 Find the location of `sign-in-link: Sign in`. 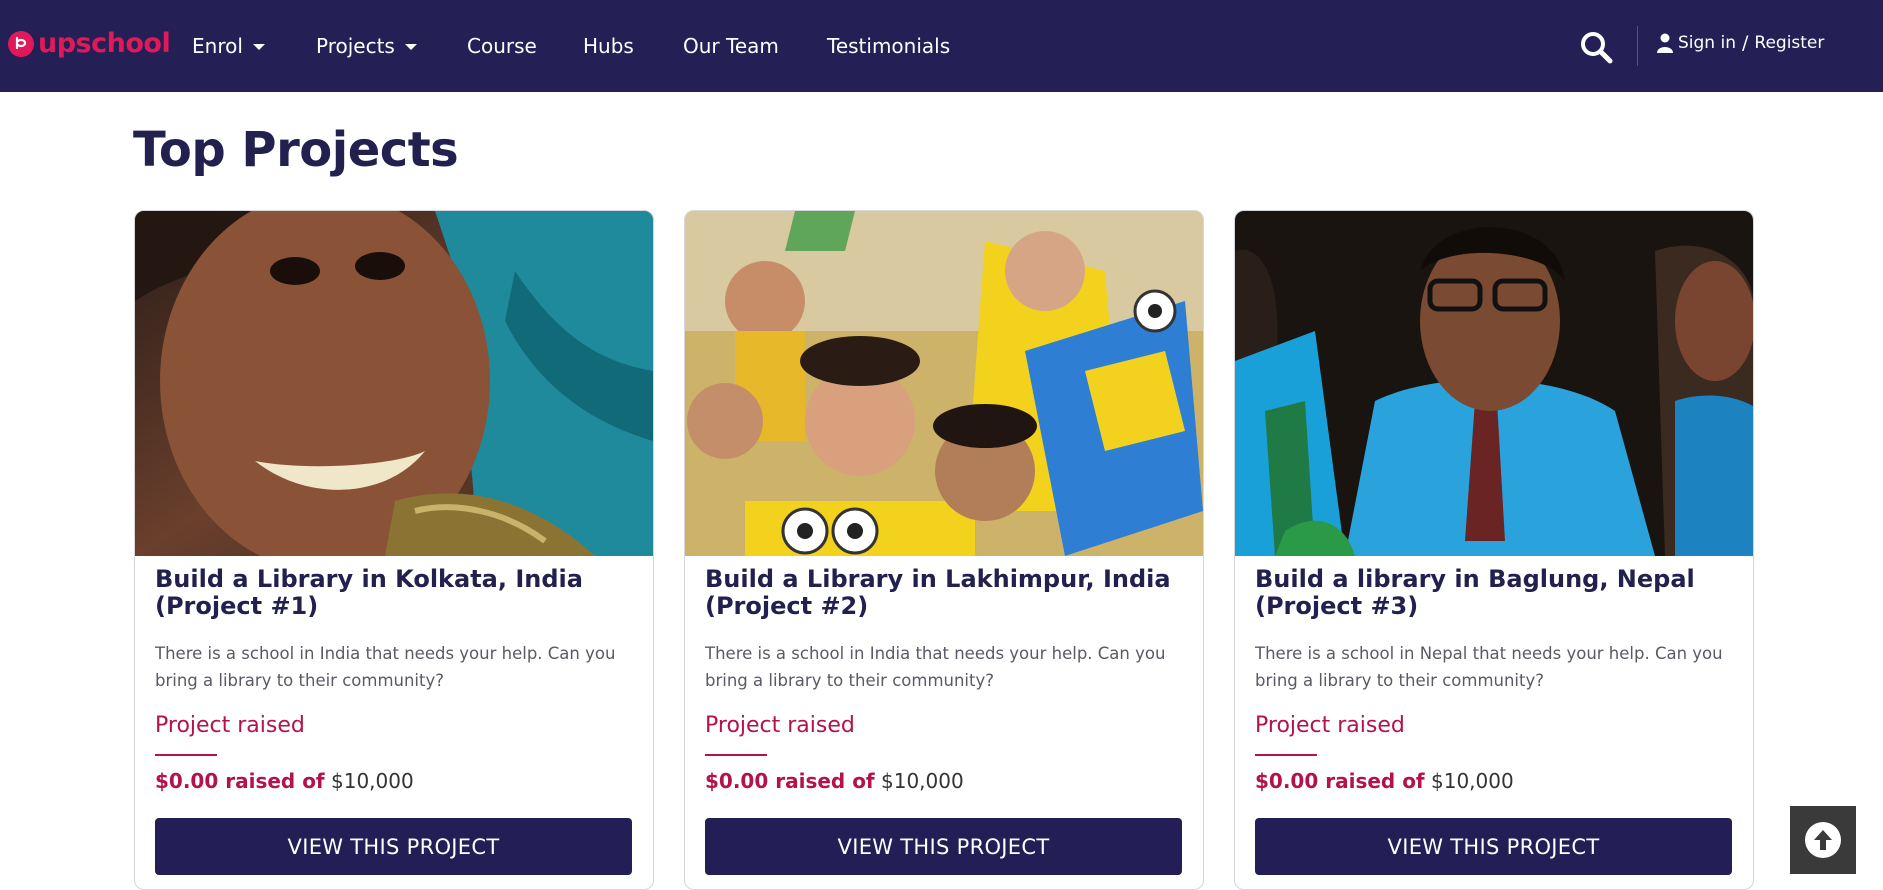

sign-in-link: Sign in is located at coordinates (1707, 43).